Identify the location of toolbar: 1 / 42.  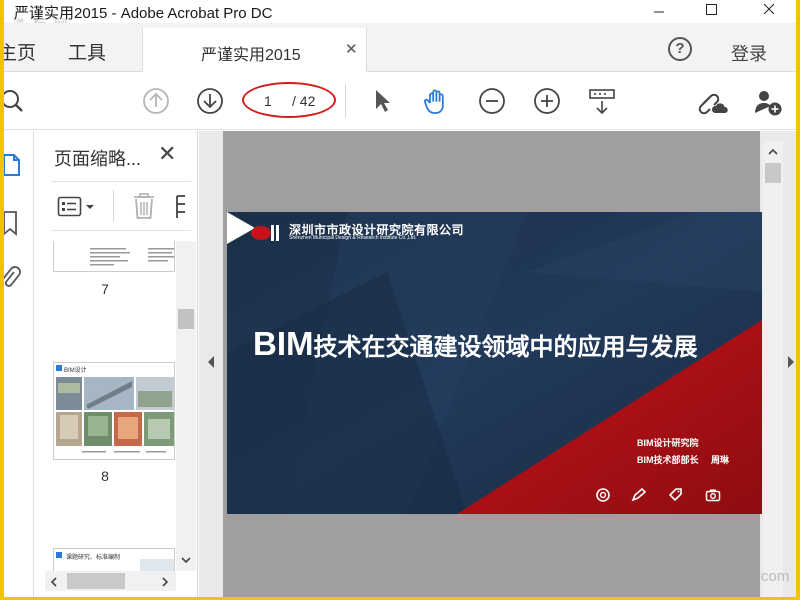
(400, 101).